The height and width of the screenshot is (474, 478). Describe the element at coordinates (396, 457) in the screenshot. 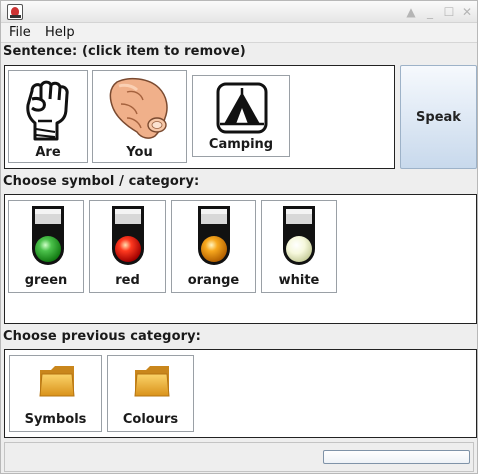

I see `progress-bar` at that location.